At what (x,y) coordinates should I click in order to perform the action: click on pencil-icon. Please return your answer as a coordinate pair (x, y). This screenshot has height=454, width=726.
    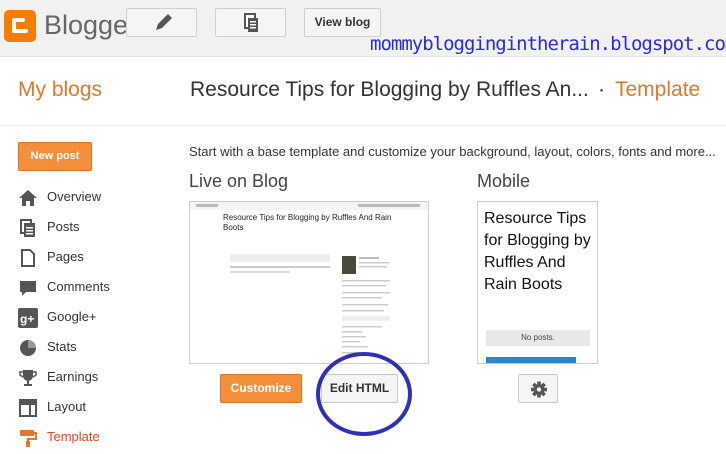
    Looking at the image, I should click on (164, 22).